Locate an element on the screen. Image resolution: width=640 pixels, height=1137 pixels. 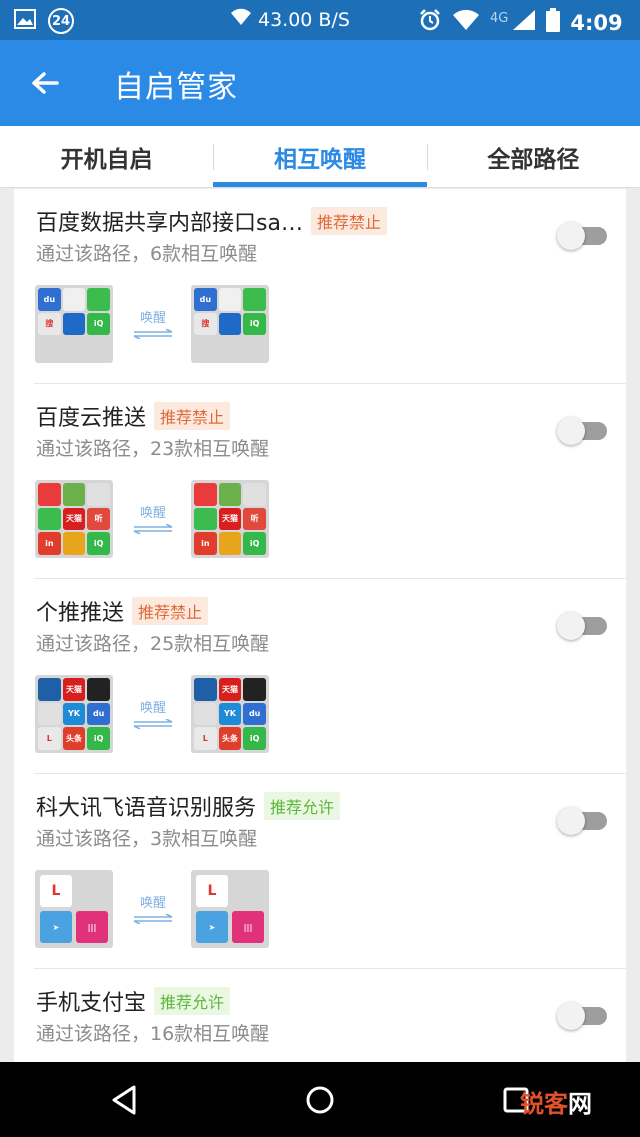
tab-mutual-wakeup: 相互唤醒 is located at coordinates (320, 156).